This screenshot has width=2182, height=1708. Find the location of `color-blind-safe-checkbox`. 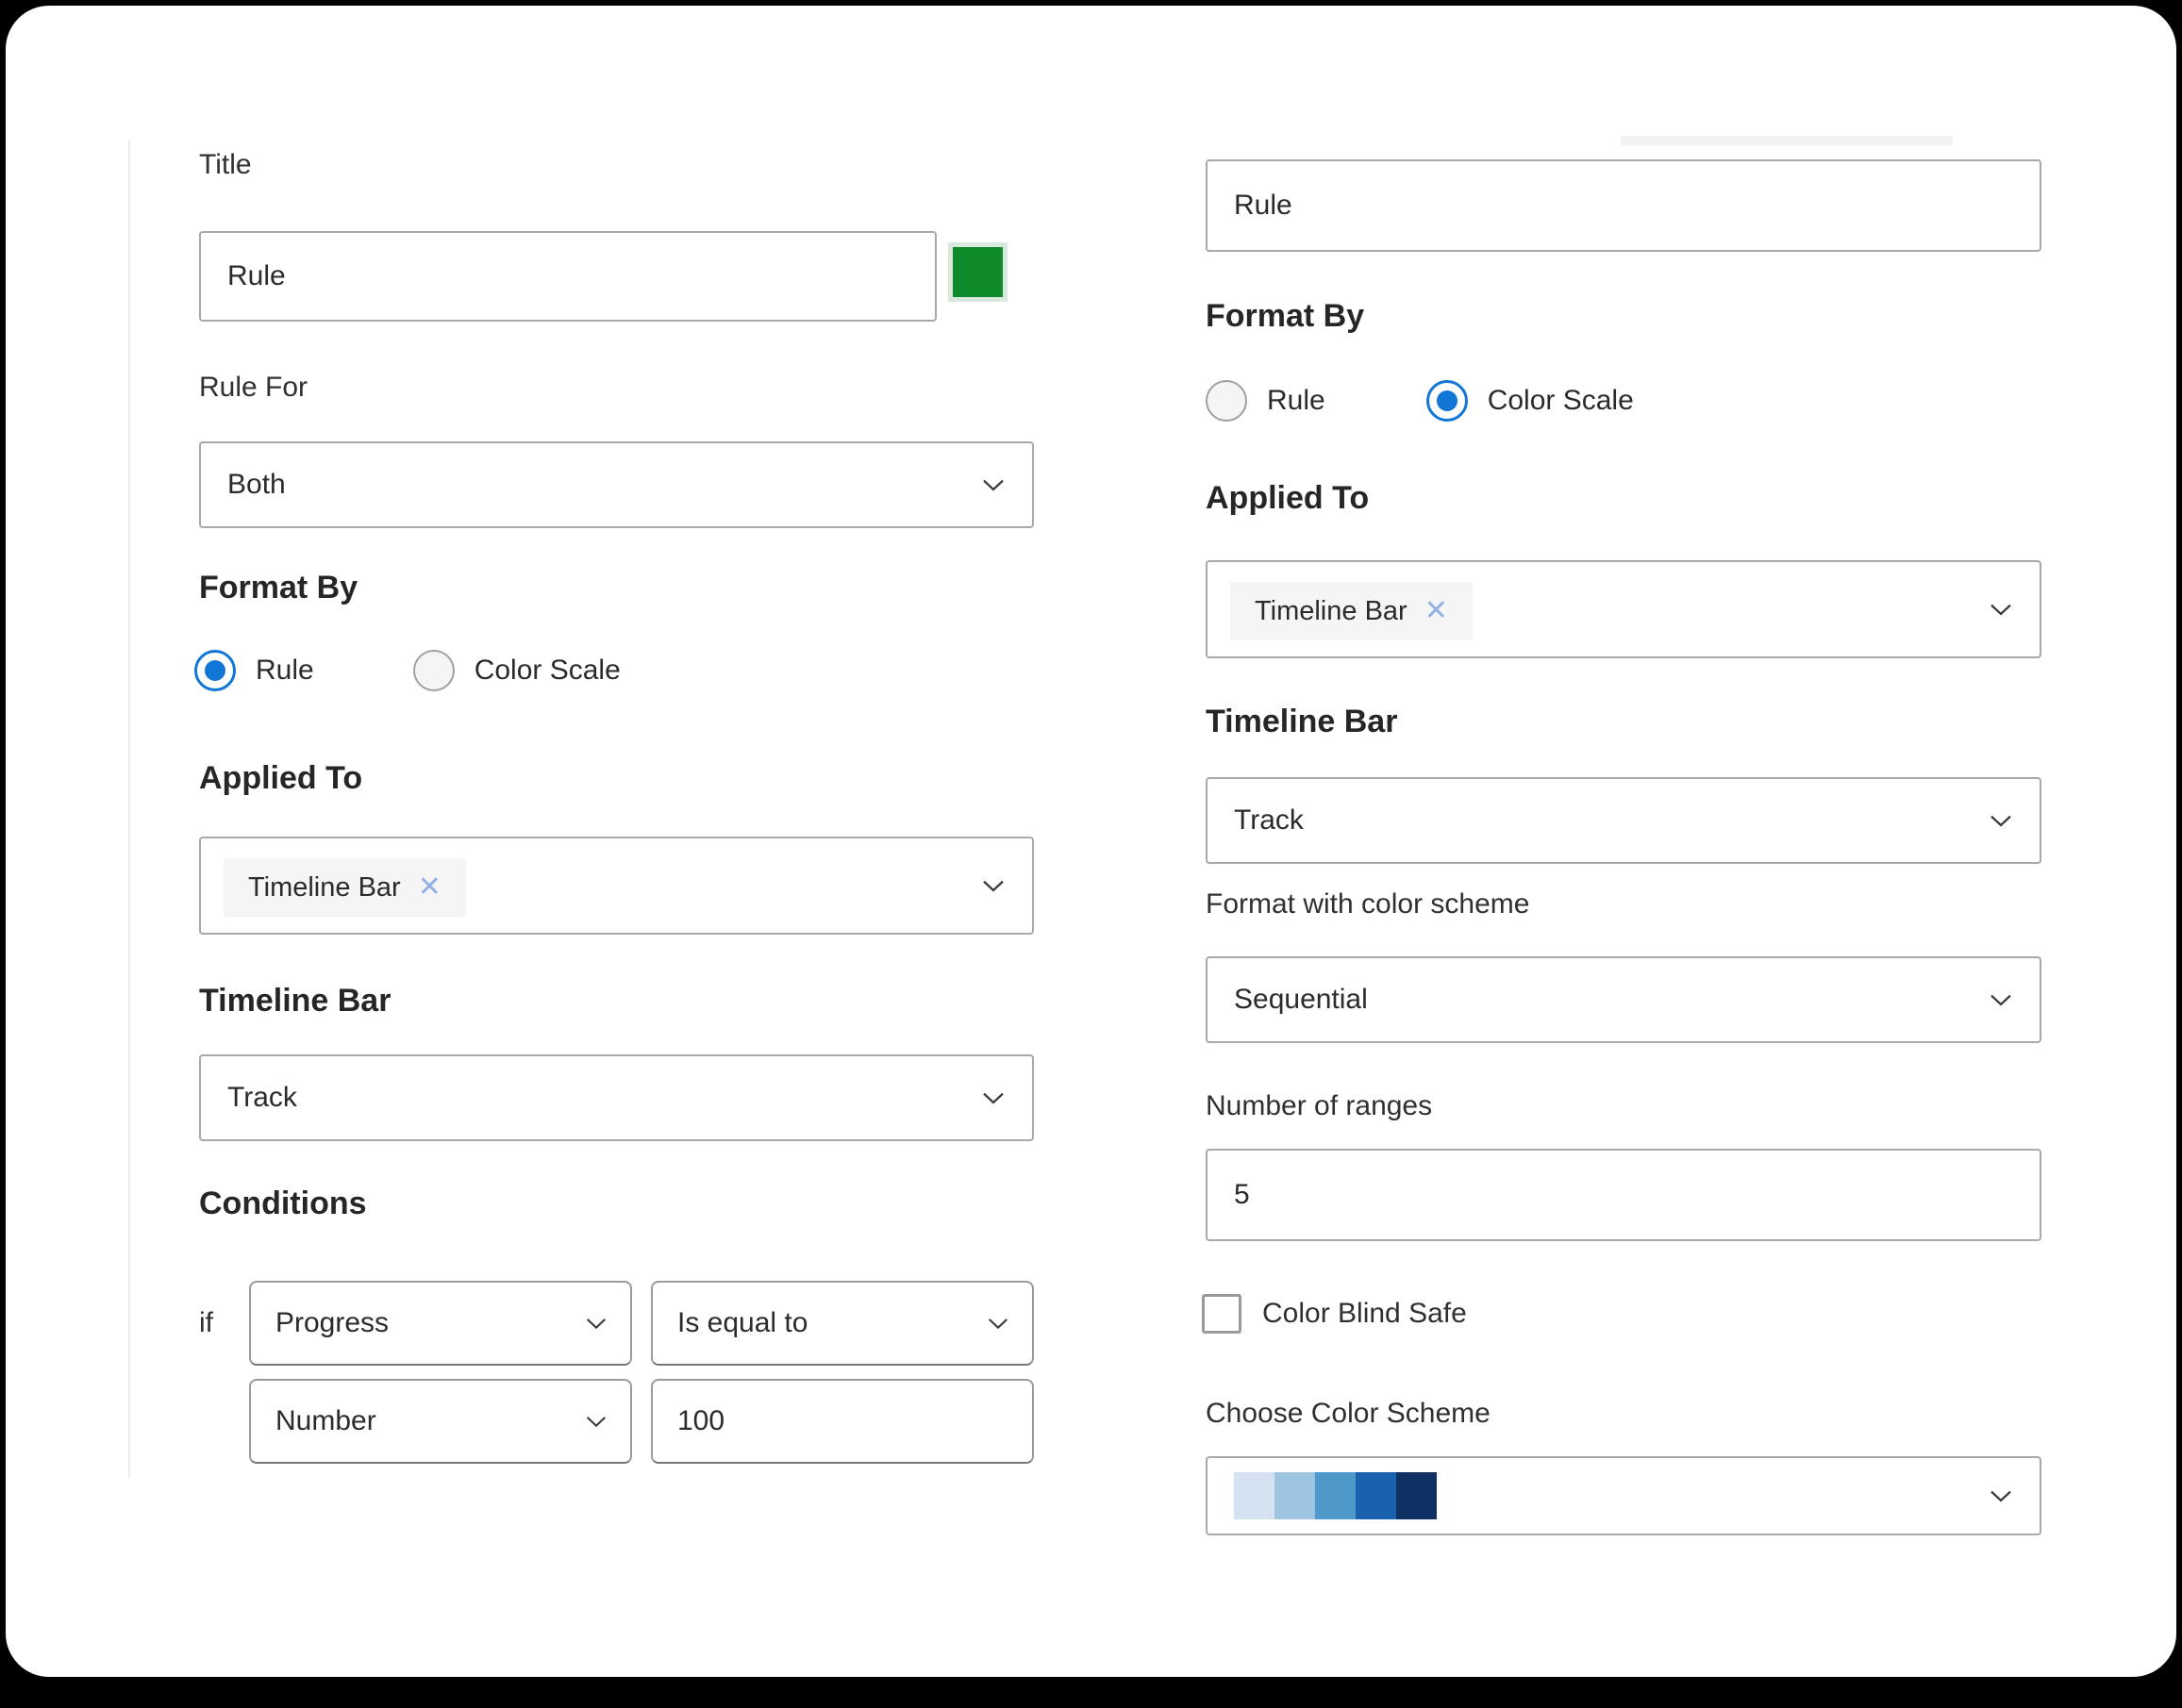

color-blind-safe-checkbox is located at coordinates (1221, 1314).